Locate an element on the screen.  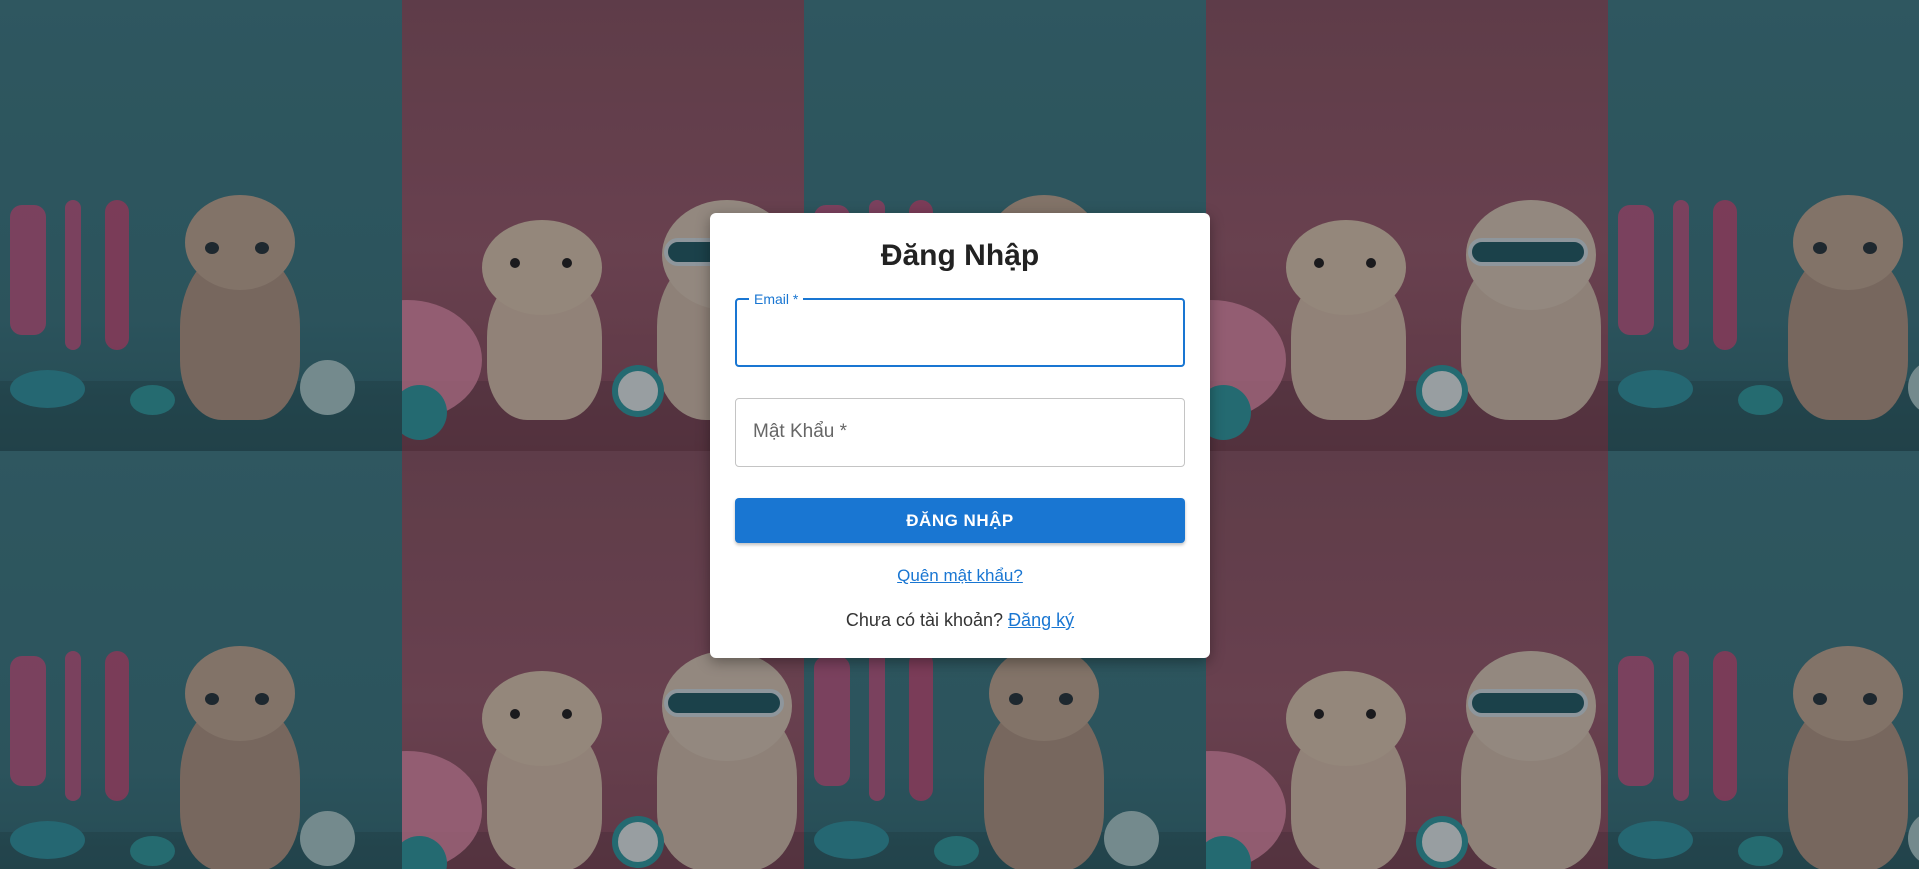
forgot-password-link: Quên mật khẩu? is located at coordinates (960, 575).